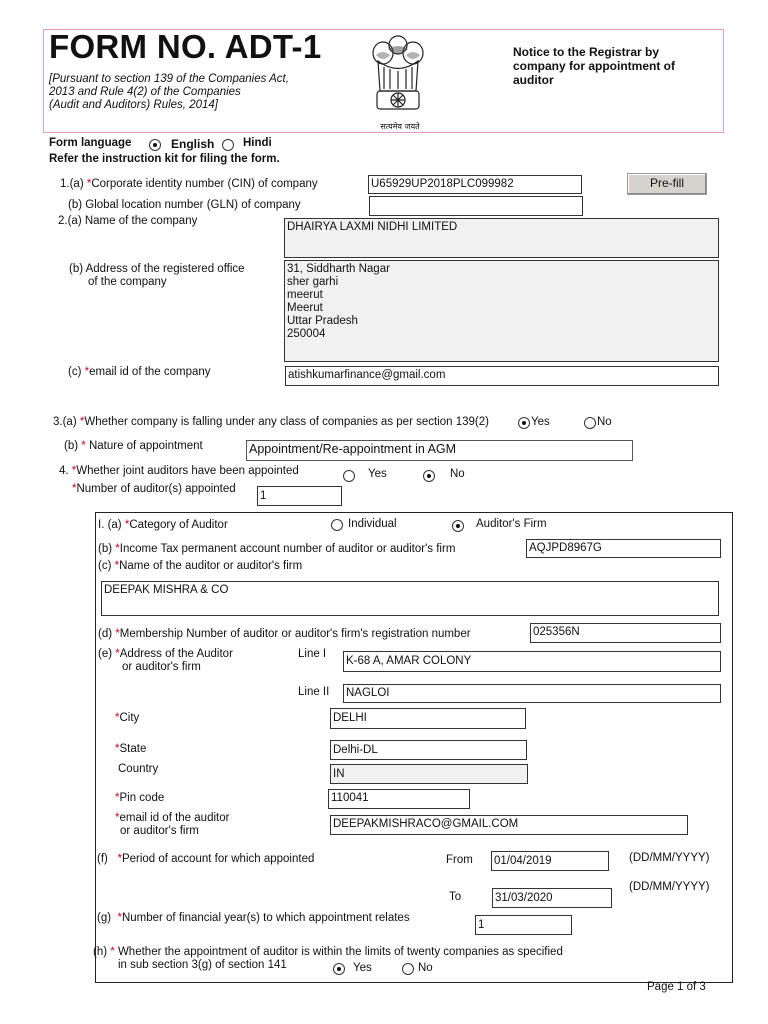 Image resolution: width=768 pixels, height=1024 pixels. I want to click on auditor-pan-input: AQJPD8967G, so click(623, 548).